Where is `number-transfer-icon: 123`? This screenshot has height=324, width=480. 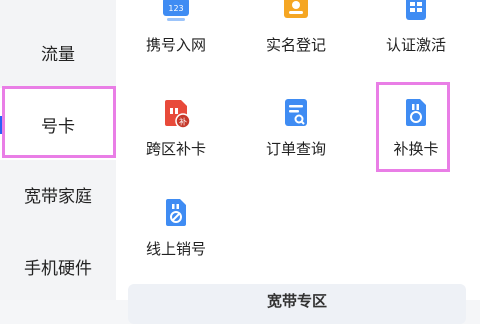
number-transfer-icon: 123 is located at coordinates (176, 13).